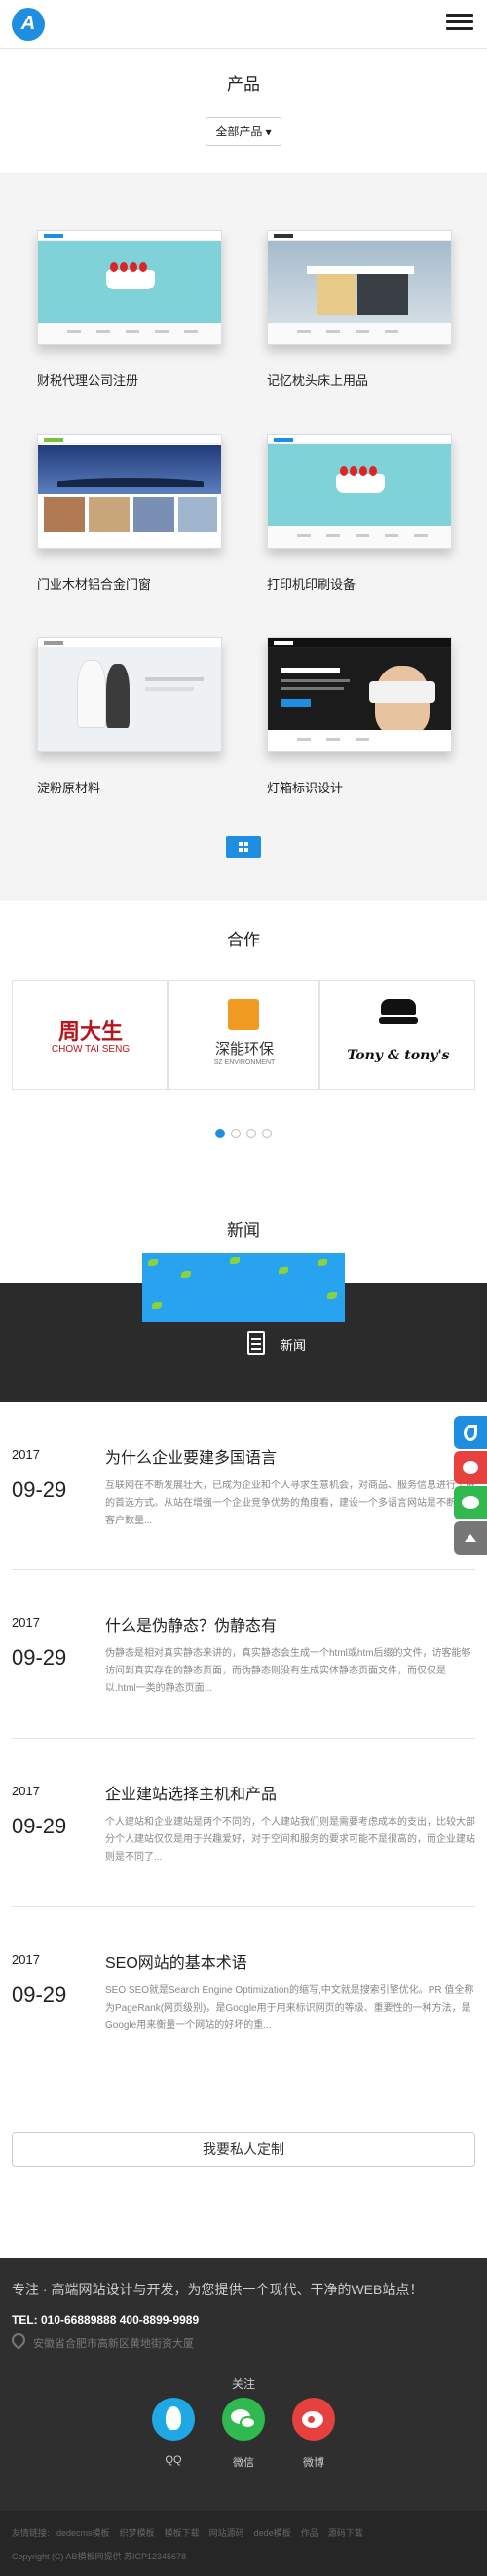 The image size is (487, 2576). Describe the element at coordinates (243, 2149) in the screenshot. I see `custom-service-button: 我要私人定制` at that location.